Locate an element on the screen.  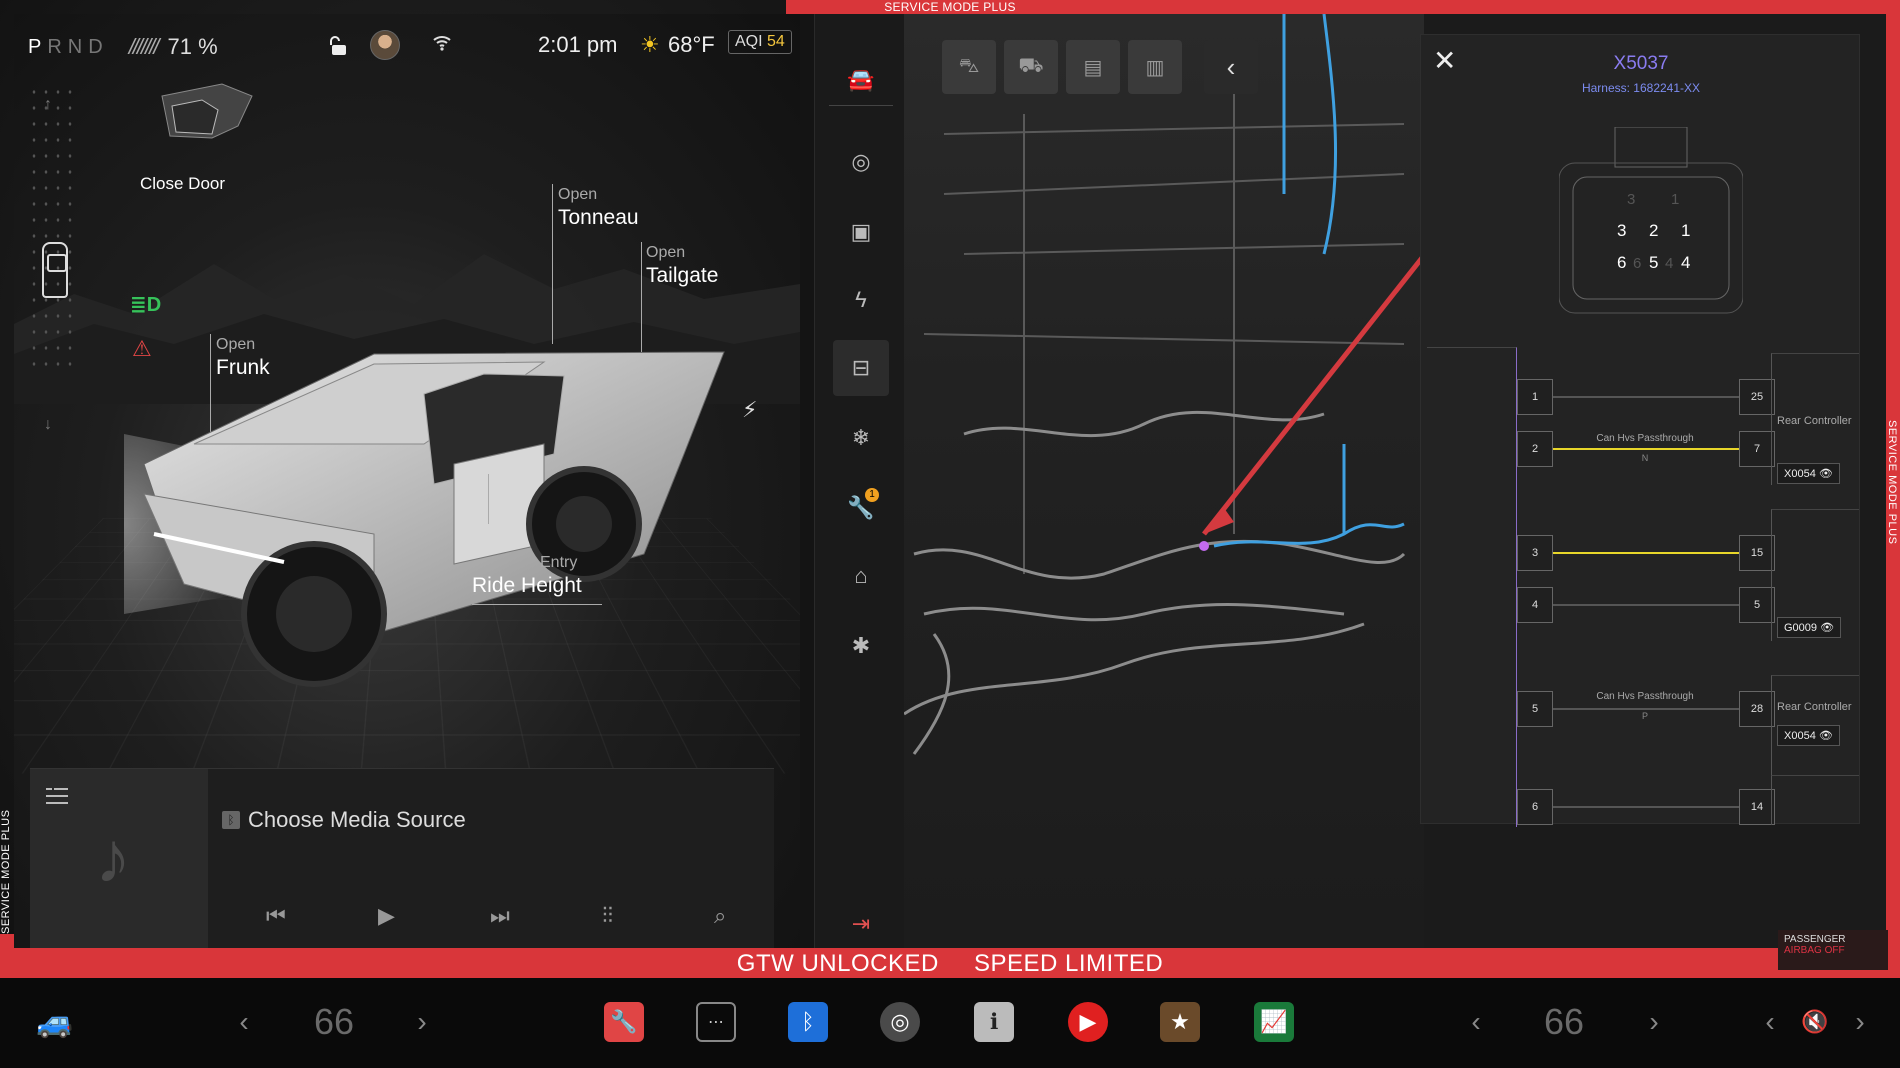
connector-pin: 4 is located at coordinates (1685, 263).